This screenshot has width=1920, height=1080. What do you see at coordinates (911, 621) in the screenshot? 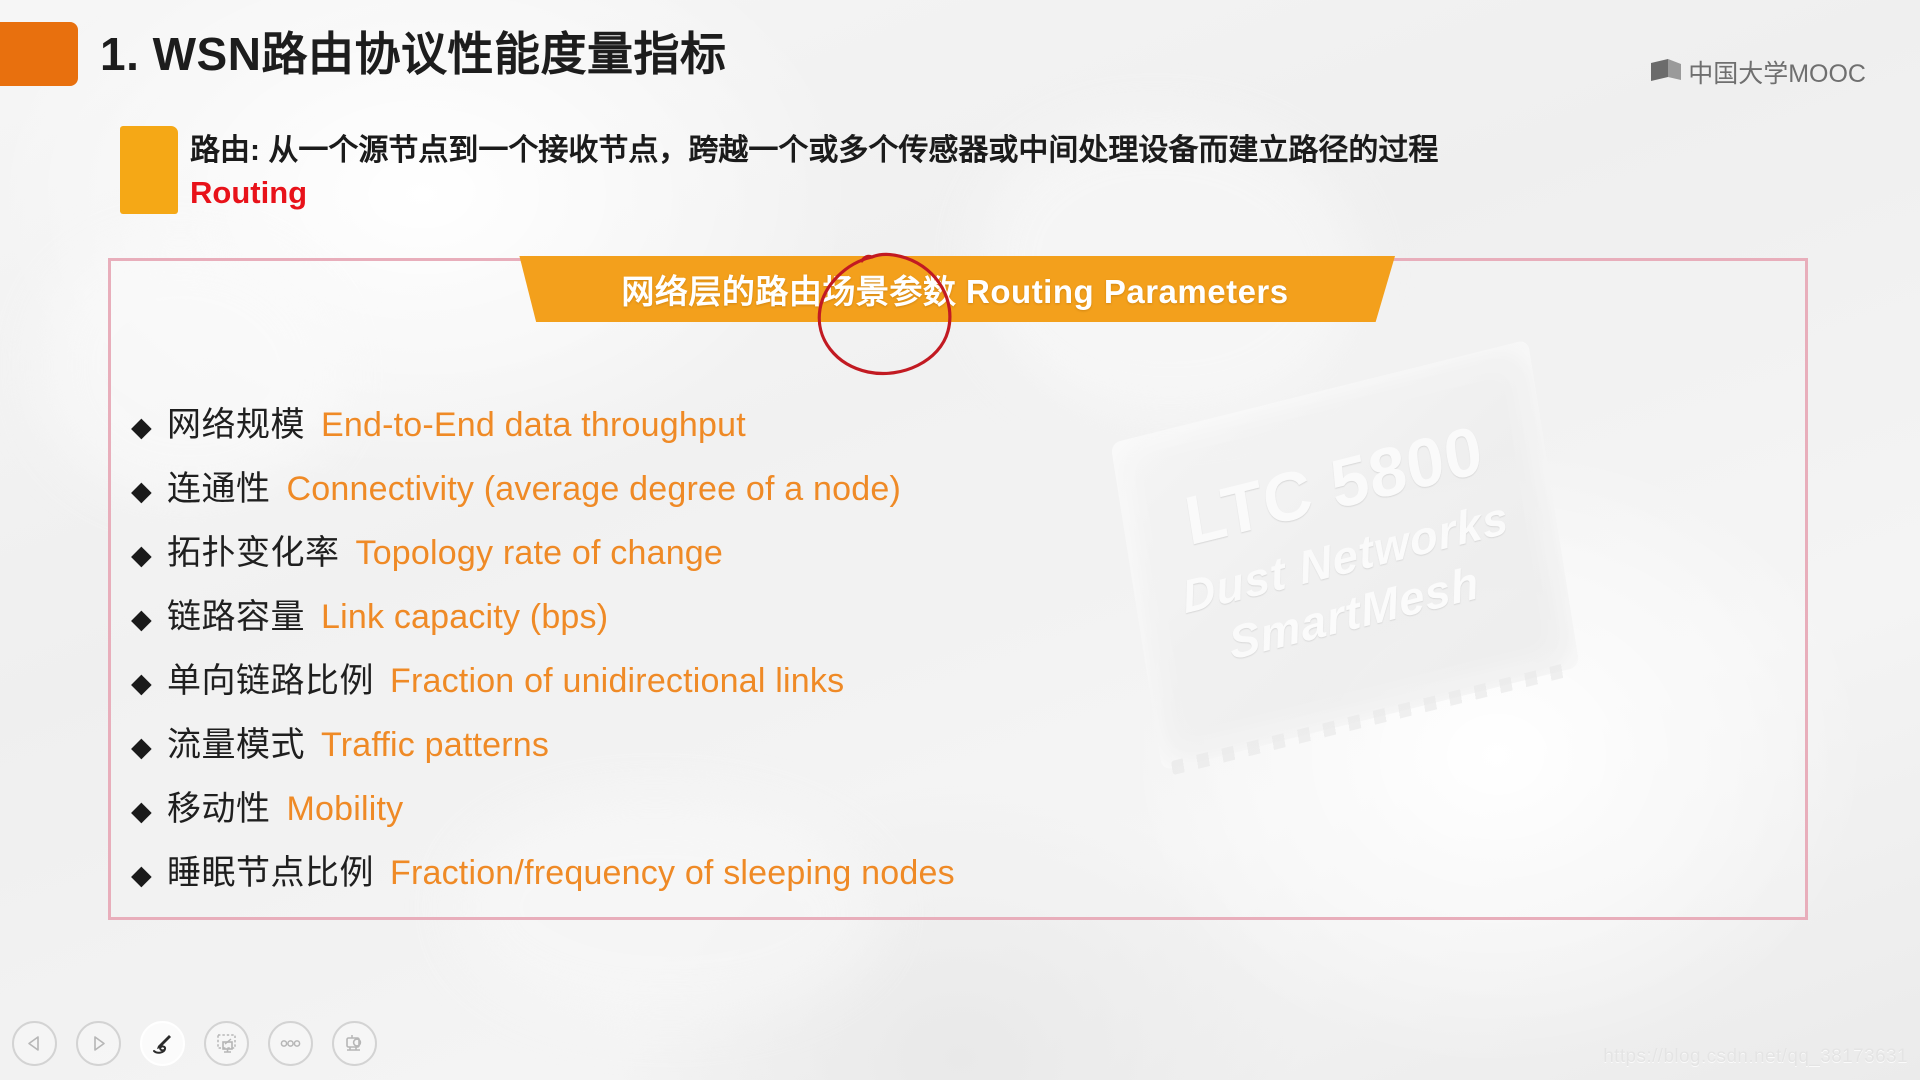
I see `list-item: ◆ 链路容量 Link capacity (bps)` at bounding box center [911, 621].